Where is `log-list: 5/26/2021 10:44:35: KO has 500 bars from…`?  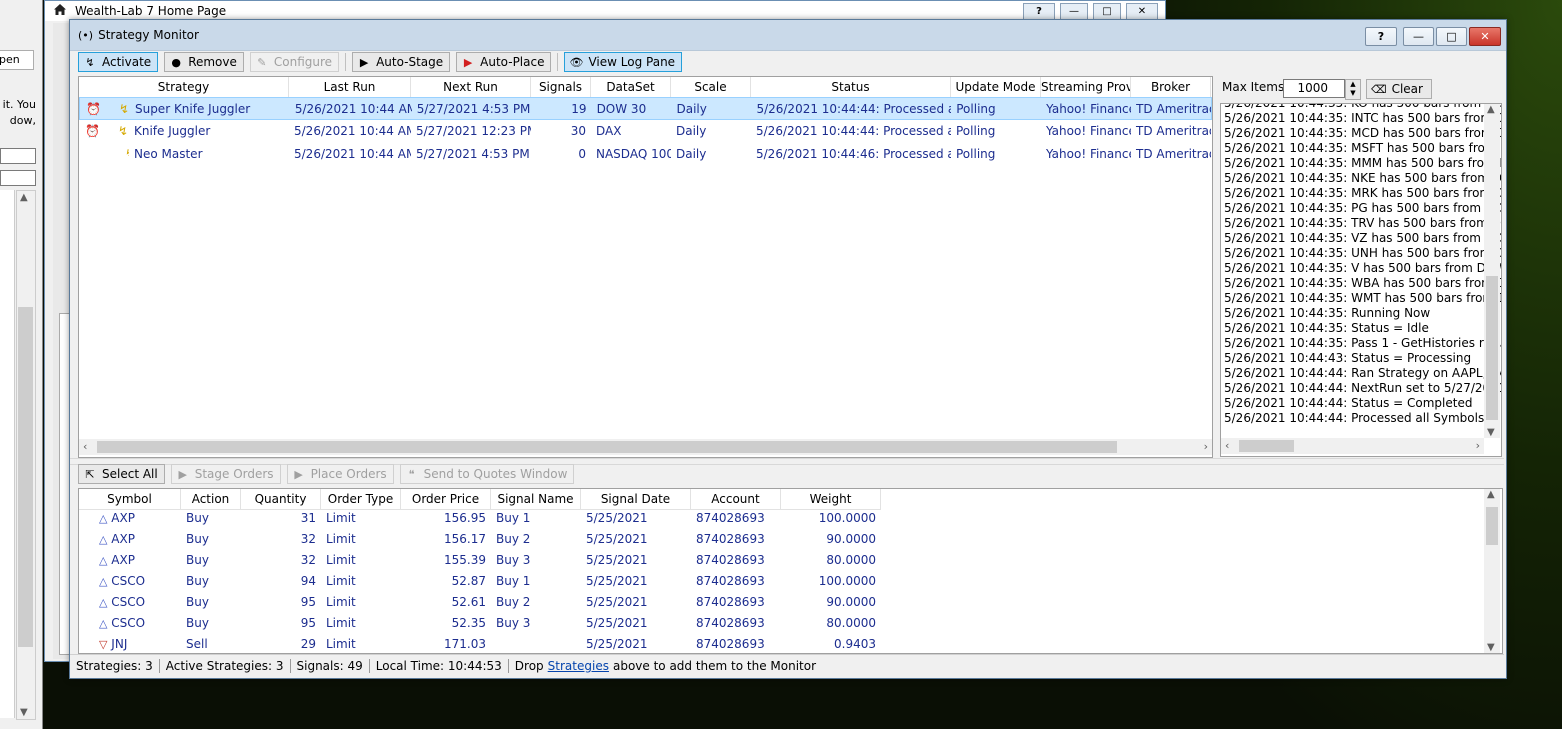
log-list: 5/26/2021 10:44:35: KO has 500 bars from… is located at coordinates (1361, 280).